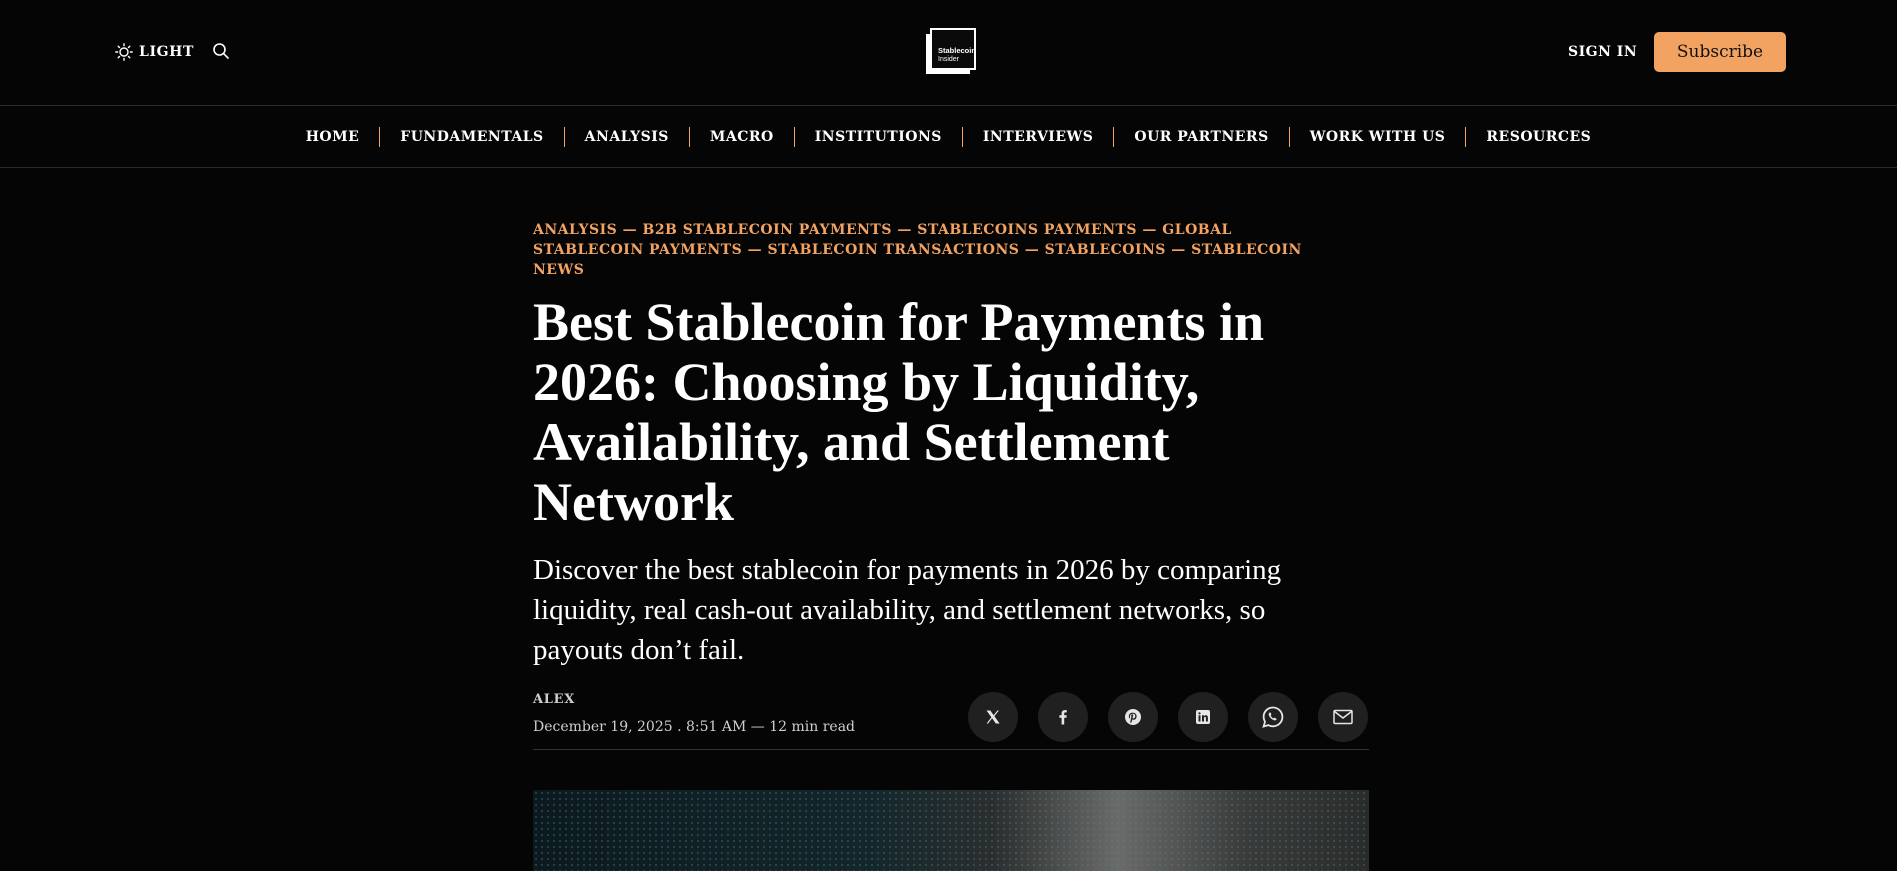  I want to click on nav-item-resources: RESOURCES, so click(1538, 137).